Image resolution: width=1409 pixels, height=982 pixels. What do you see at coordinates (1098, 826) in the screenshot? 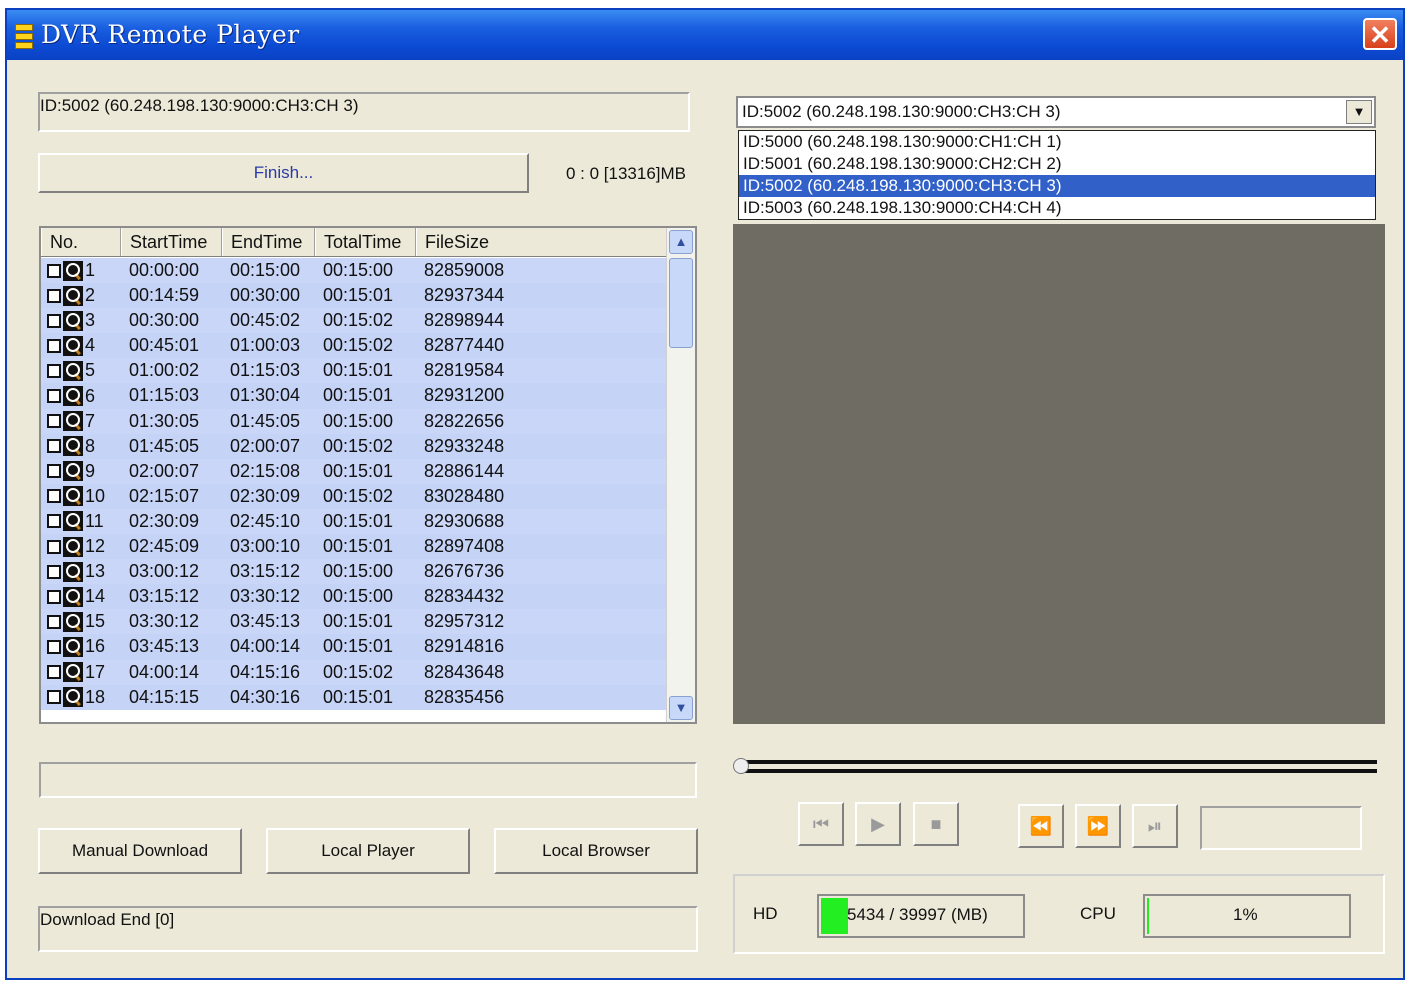
I see `fast-forward-icon: ⏩` at bounding box center [1098, 826].